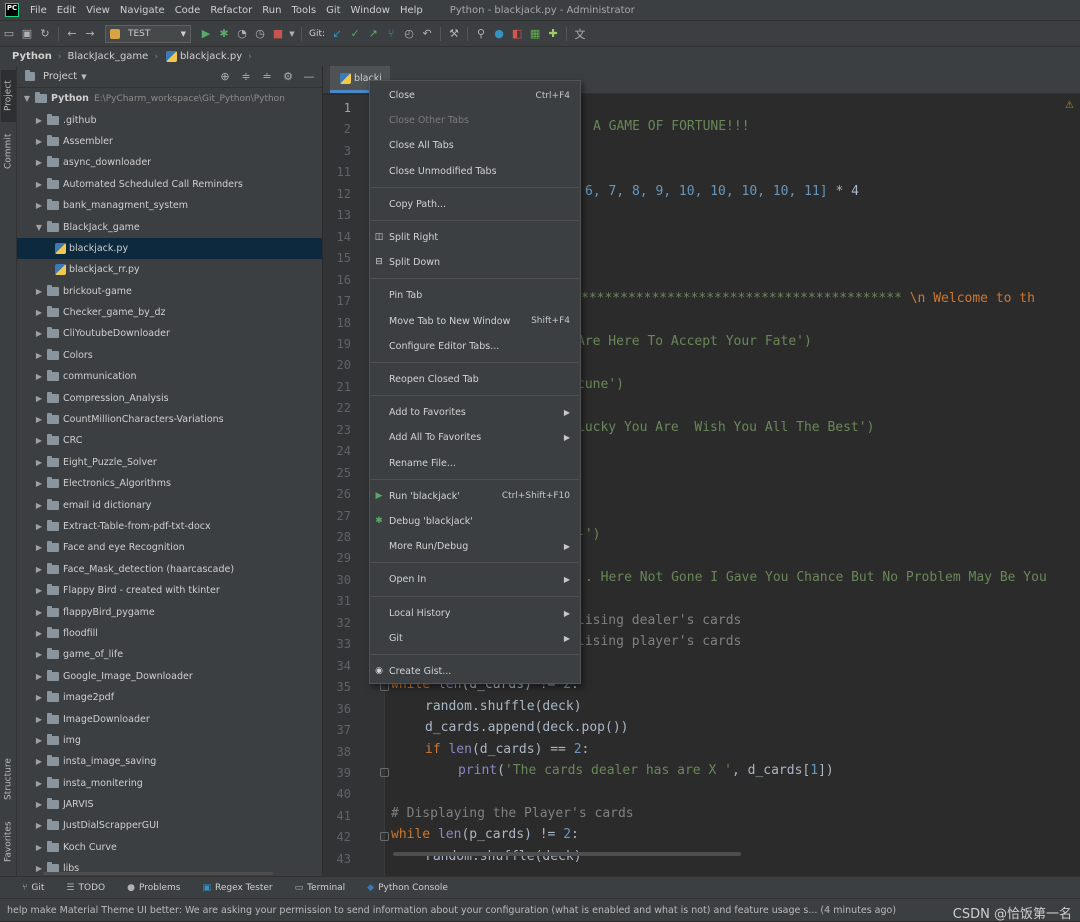  I want to click on search-icon: ⚲, so click(481, 34).